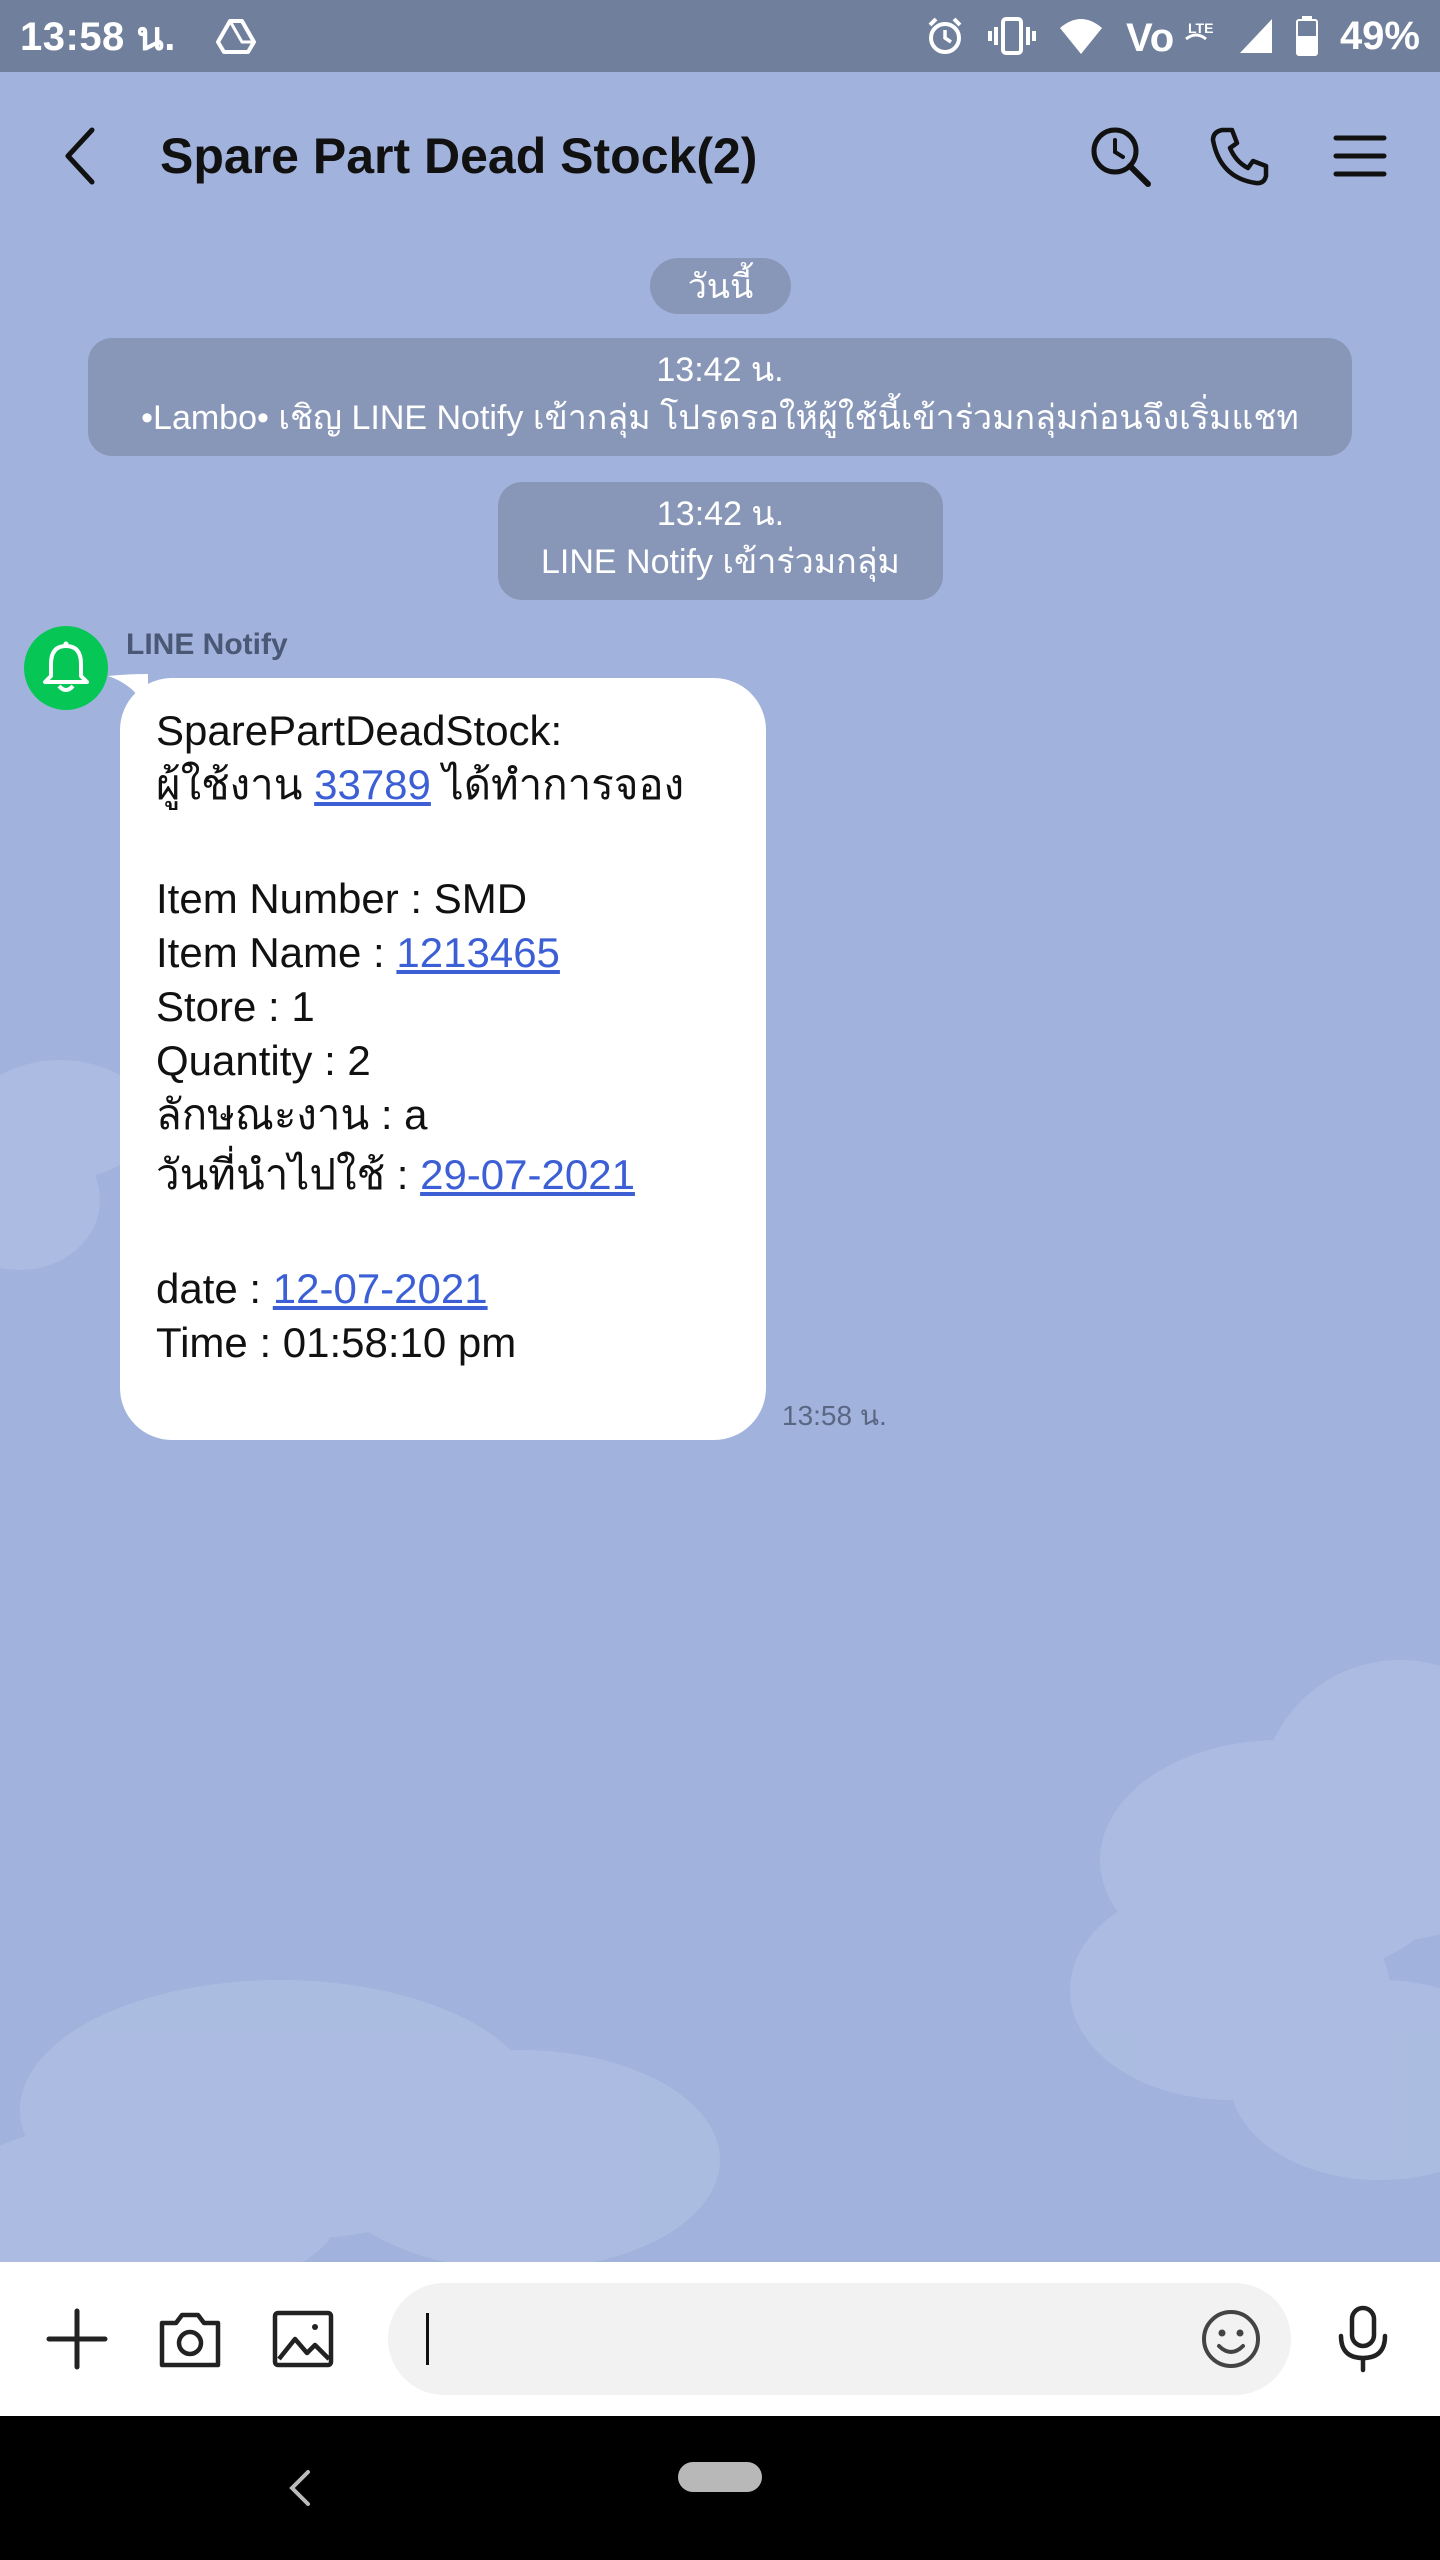 The height and width of the screenshot is (2560, 1440). Describe the element at coordinates (720, 562) in the screenshot. I see `system-message-text: LINE Notify เข้าร่วมกลุ่ม` at that location.